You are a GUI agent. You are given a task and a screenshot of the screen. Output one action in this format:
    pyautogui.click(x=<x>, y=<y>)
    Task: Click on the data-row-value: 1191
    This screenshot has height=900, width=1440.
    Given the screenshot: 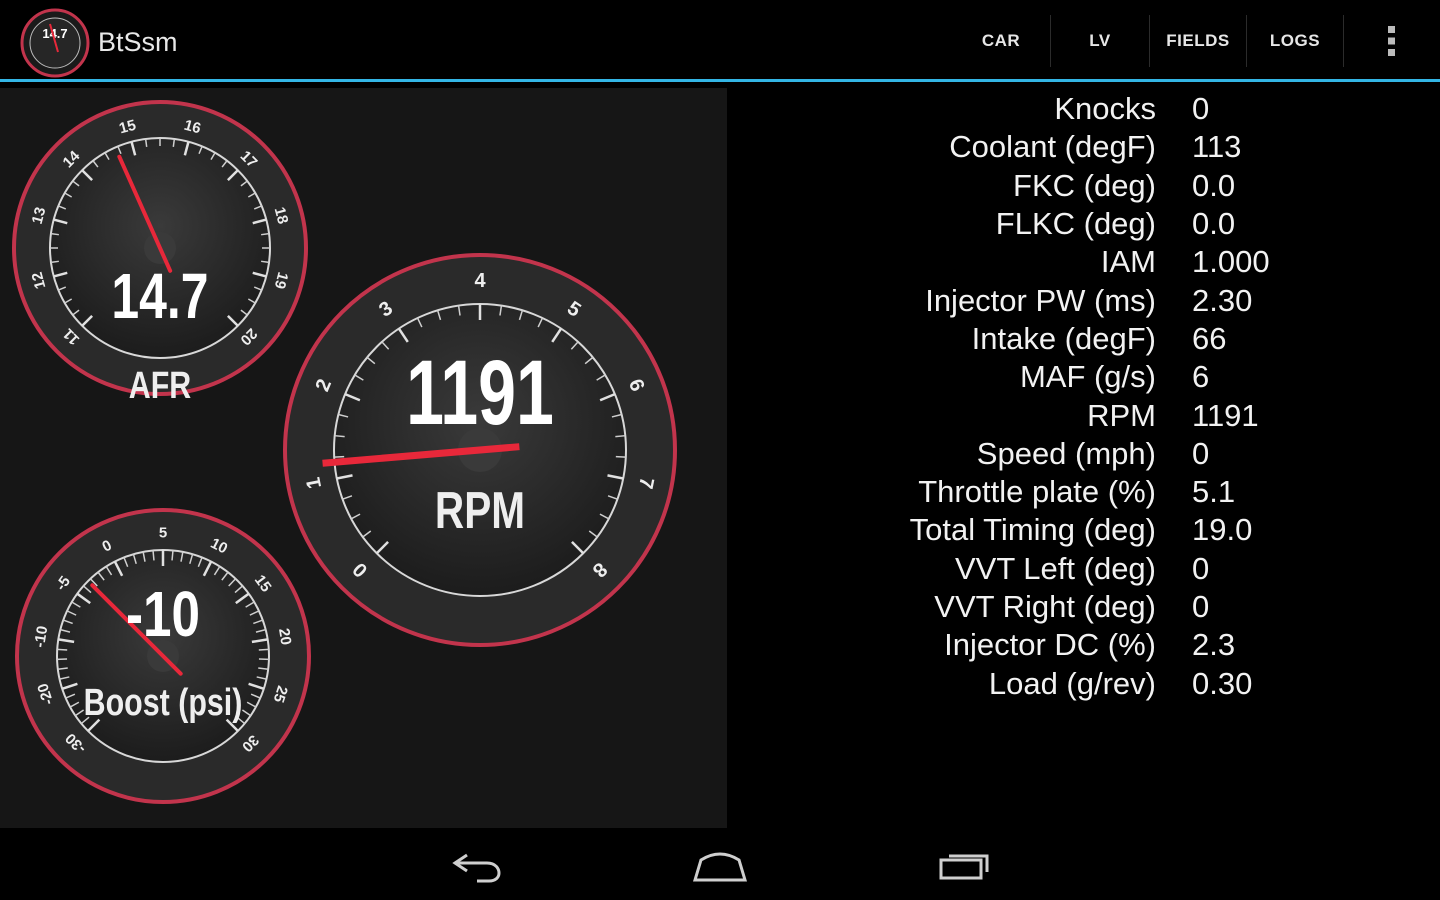 What is the action you would take?
    pyautogui.click(x=1225, y=415)
    